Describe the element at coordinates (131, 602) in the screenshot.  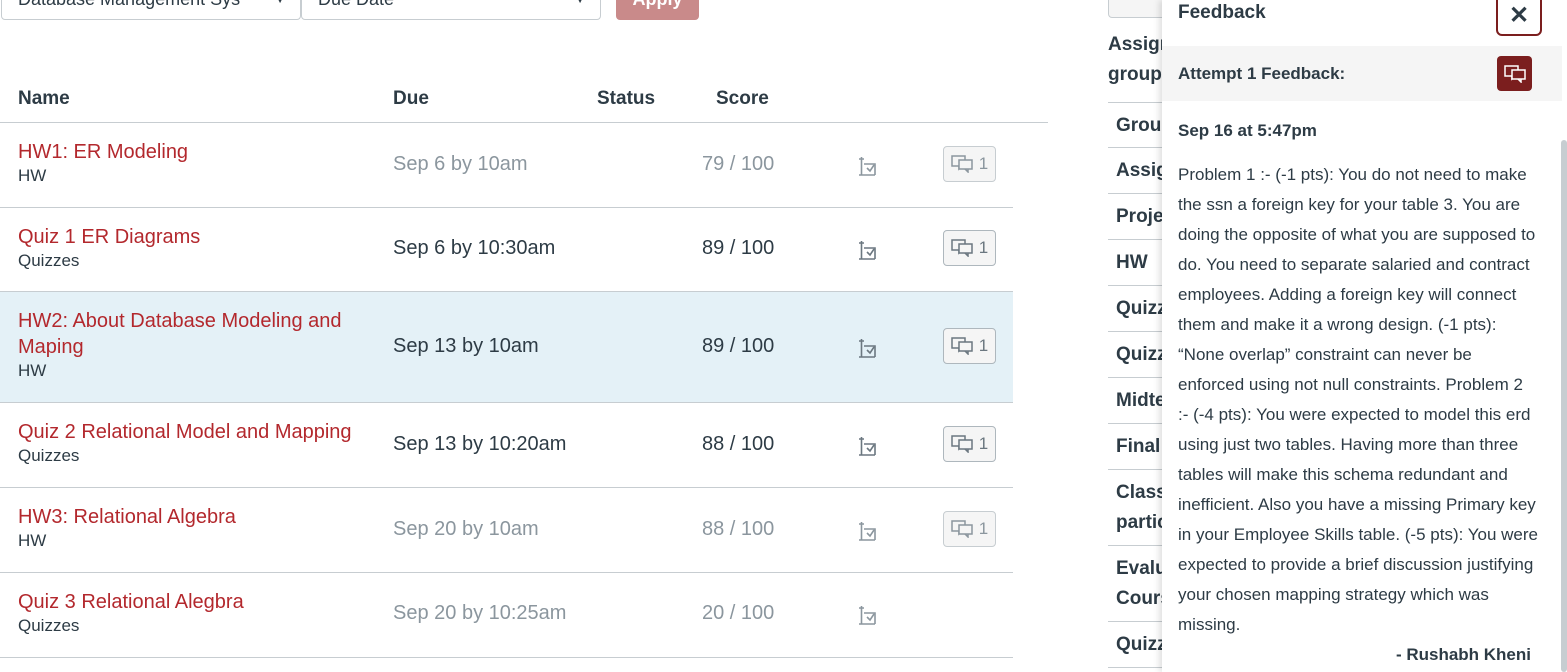
I see `assignment-link: Quiz 3 Relational Alegbra` at that location.